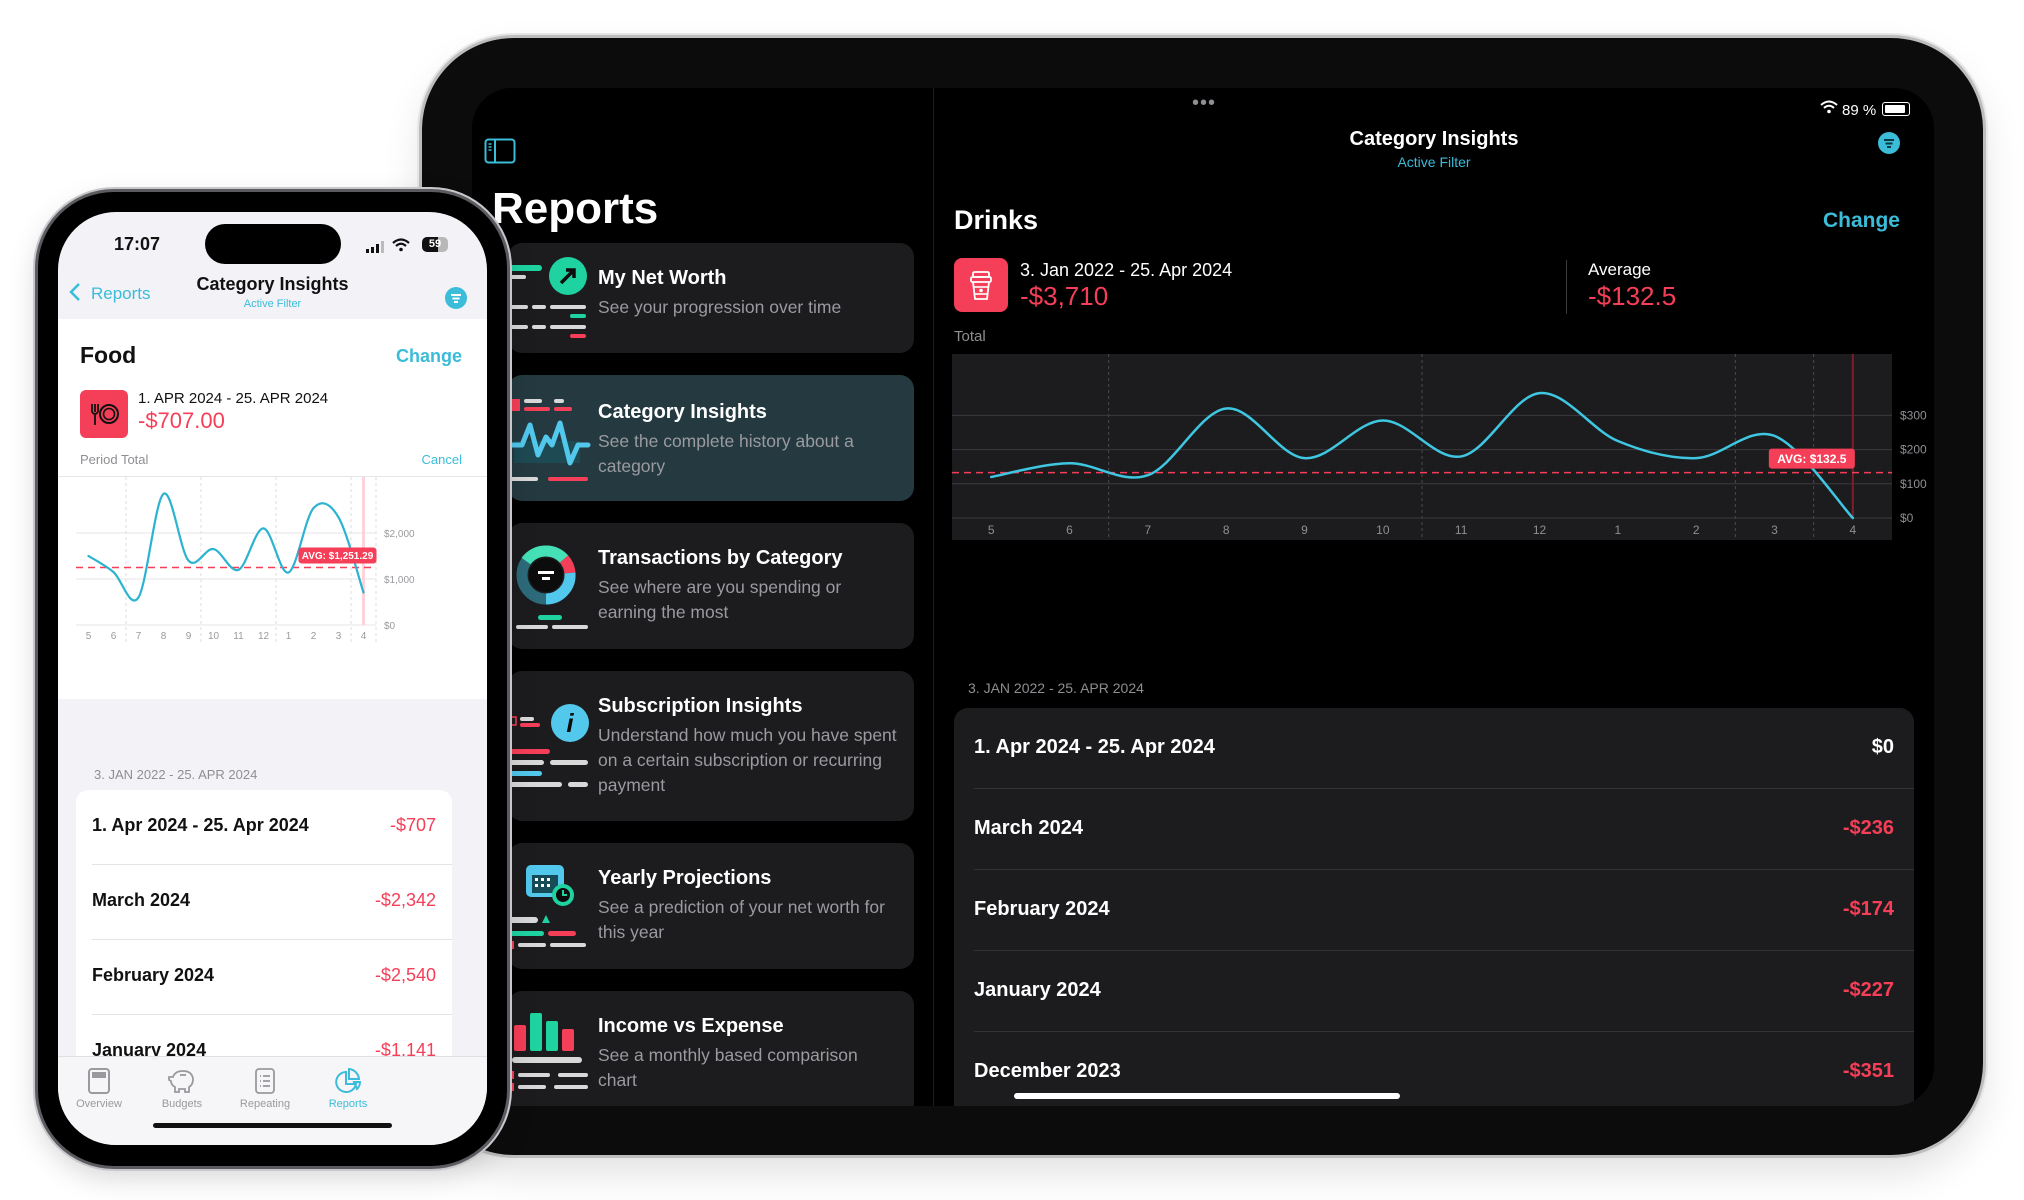 The width and height of the screenshot is (2024, 1200). I want to click on report-item-title: Income vs Expense, so click(691, 1026).